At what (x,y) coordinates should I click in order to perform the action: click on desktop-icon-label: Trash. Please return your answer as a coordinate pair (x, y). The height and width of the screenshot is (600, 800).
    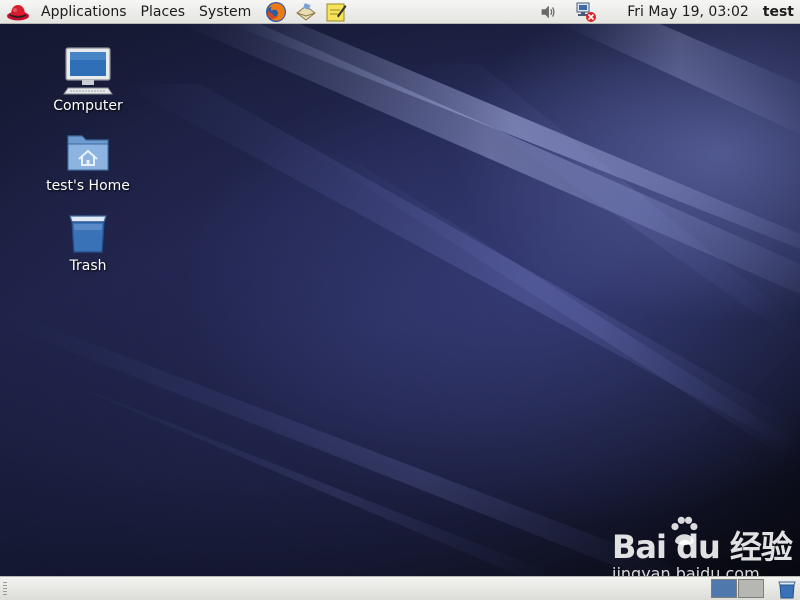
    Looking at the image, I should click on (88, 266).